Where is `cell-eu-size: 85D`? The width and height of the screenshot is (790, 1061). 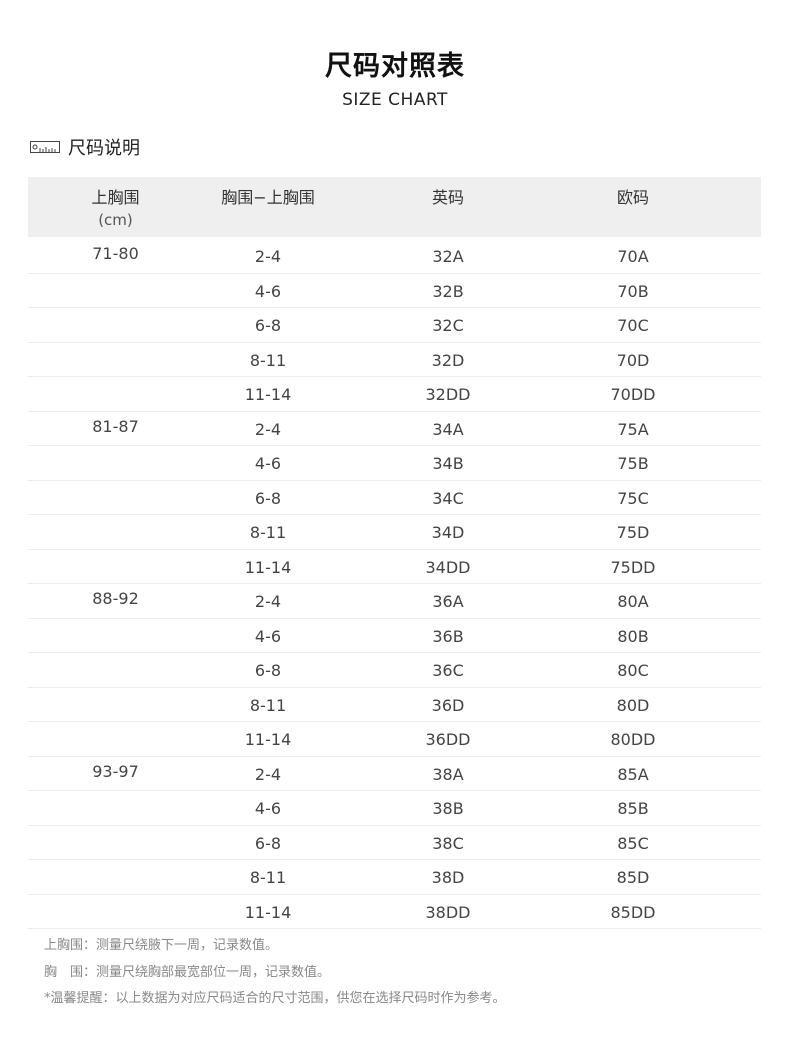 cell-eu-size: 85D is located at coordinates (633, 877).